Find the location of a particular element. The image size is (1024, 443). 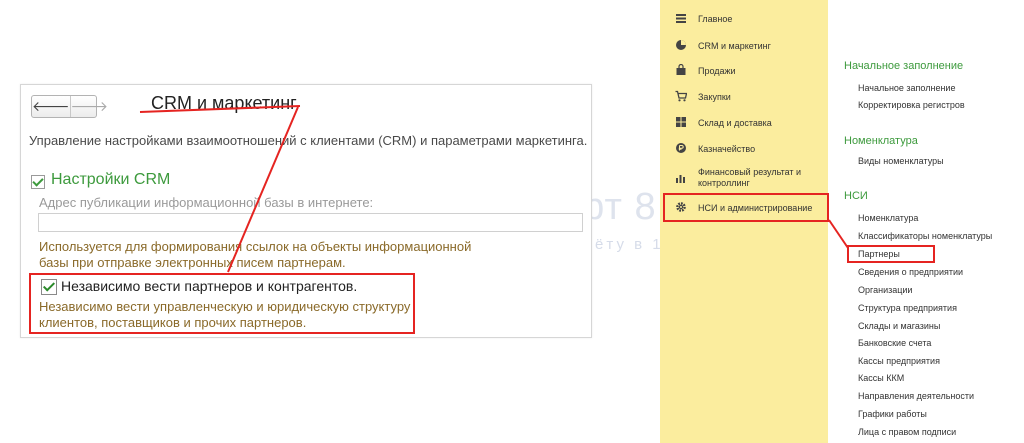

menu-link: Корректировка регистров is located at coordinates (911, 105).